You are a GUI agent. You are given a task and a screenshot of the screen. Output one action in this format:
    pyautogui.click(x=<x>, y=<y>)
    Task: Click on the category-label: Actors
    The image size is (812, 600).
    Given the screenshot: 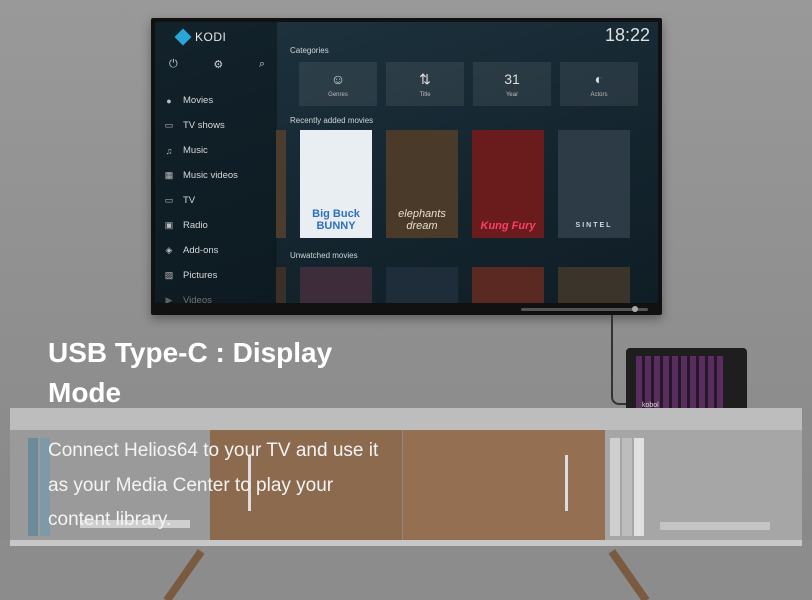 What is the action you would take?
    pyautogui.click(x=599, y=94)
    